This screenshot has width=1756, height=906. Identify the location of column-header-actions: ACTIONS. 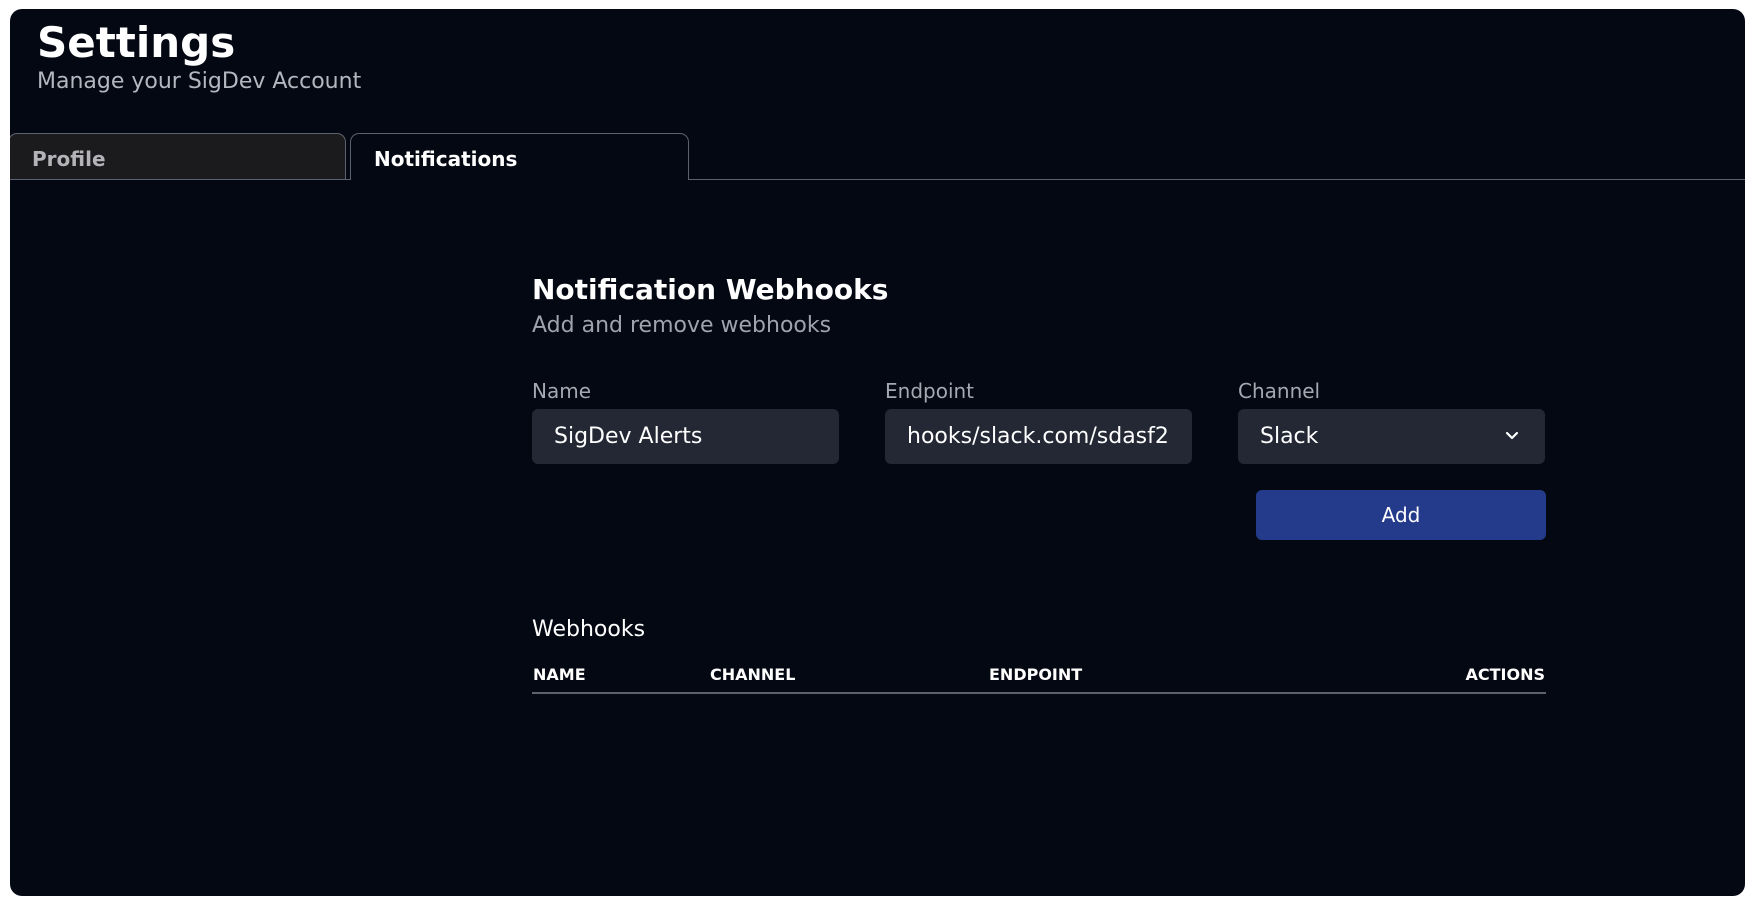
(1505, 674).